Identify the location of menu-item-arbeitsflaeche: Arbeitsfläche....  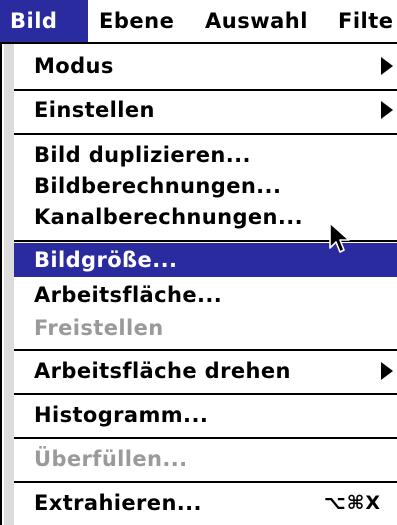
(205, 295).